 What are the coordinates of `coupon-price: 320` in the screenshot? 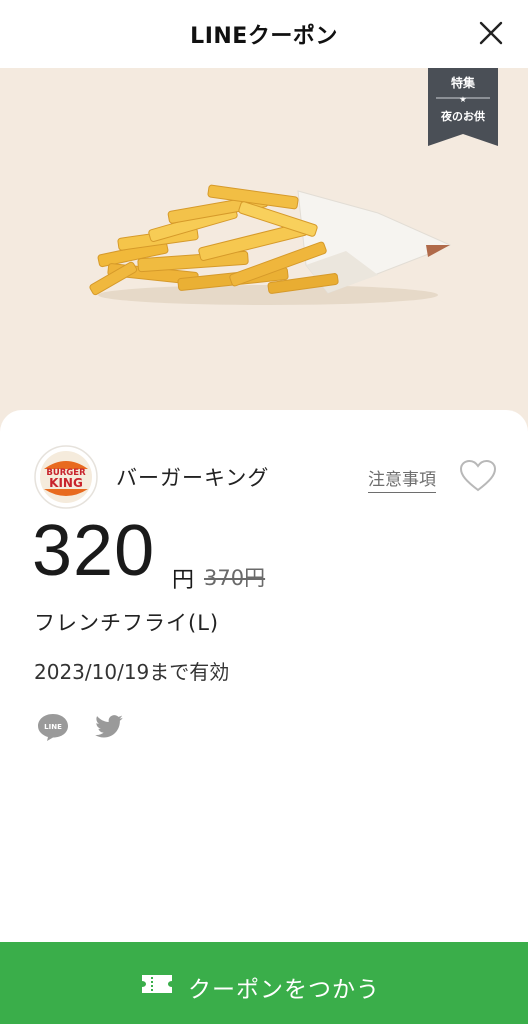 It's located at (94, 551).